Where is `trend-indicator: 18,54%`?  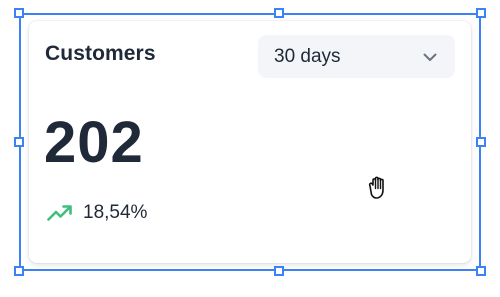
trend-indicator: 18,54% is located at coordinates (97, 213).